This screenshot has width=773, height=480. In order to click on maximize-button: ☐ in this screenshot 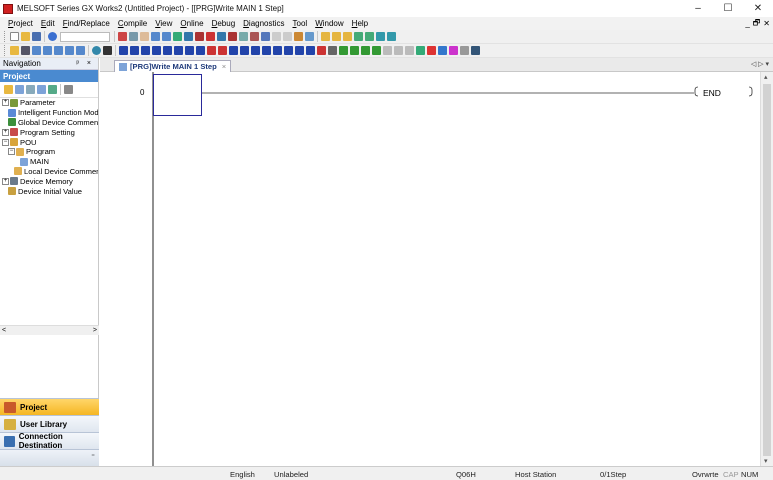, I will do `click(728, 8)`.